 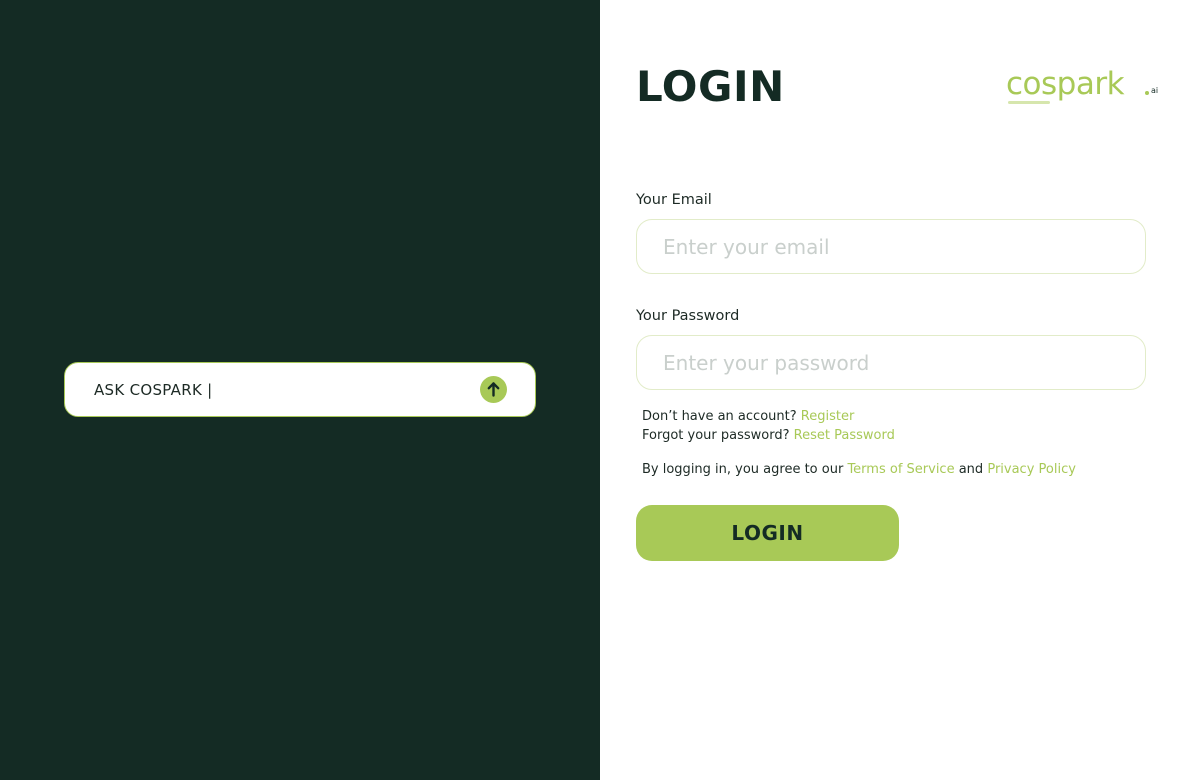 I want to click on register-line: Don’t have an account? Register, so click(x=748, y=416).